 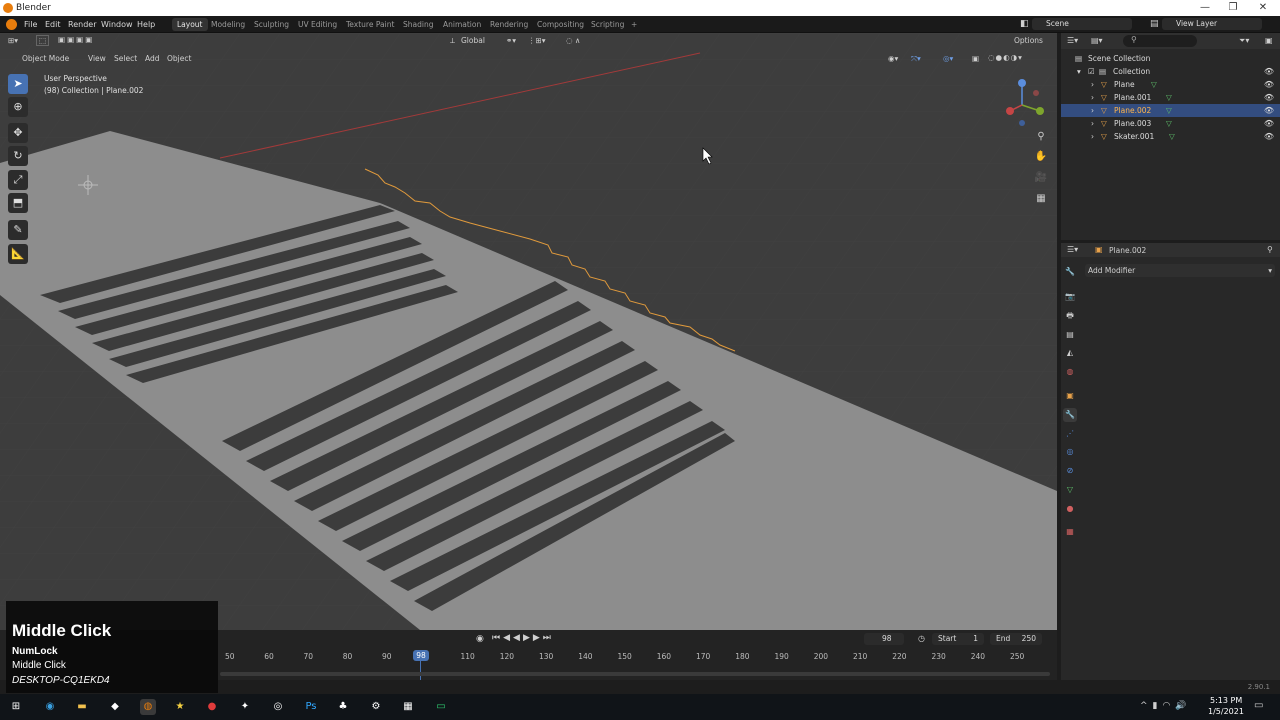 What do you see at coordinates (1070, 353) in the screenshot?
I see `scene-tab-icon: ◭` at bounding box center [1070, 353].